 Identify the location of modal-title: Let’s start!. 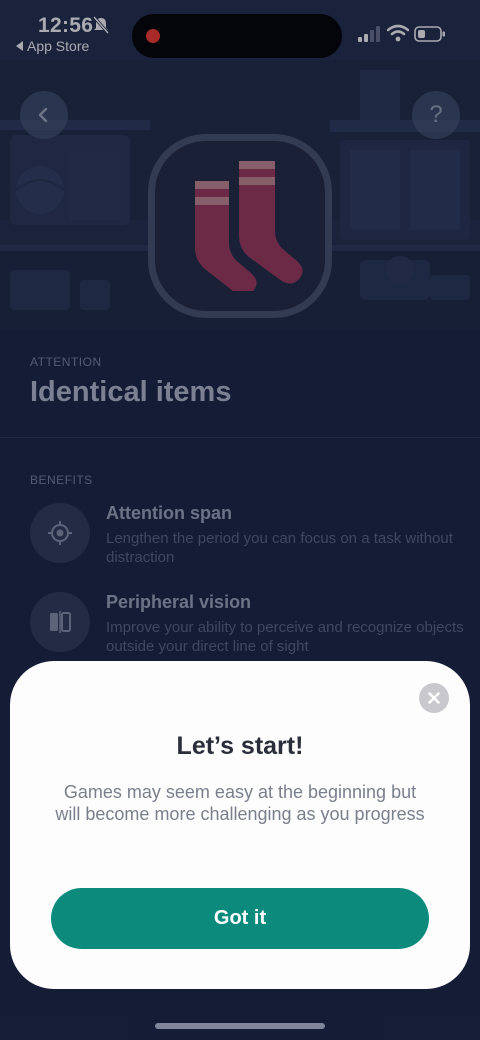
(240, 746).